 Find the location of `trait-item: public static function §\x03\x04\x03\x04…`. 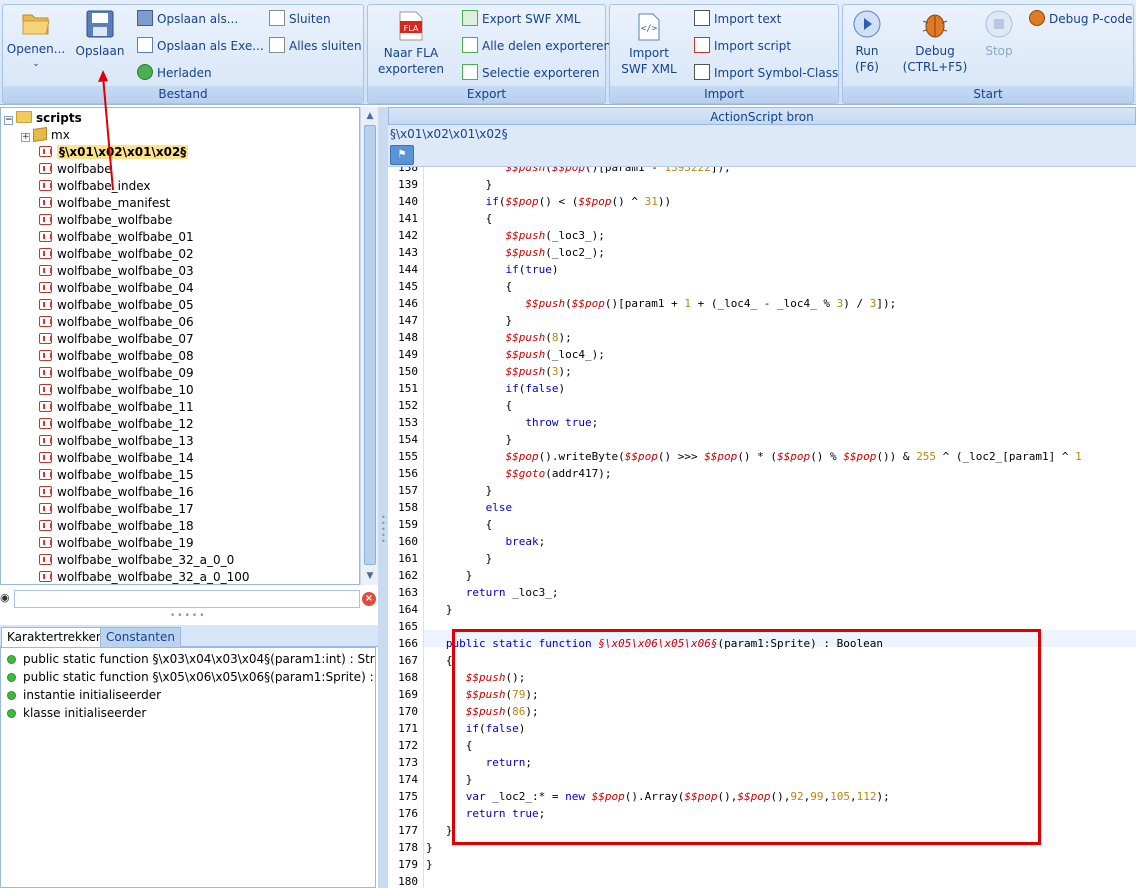

trait-item: public static function §\x03\x04\x03\x04… is located at coordinates (191, 659).